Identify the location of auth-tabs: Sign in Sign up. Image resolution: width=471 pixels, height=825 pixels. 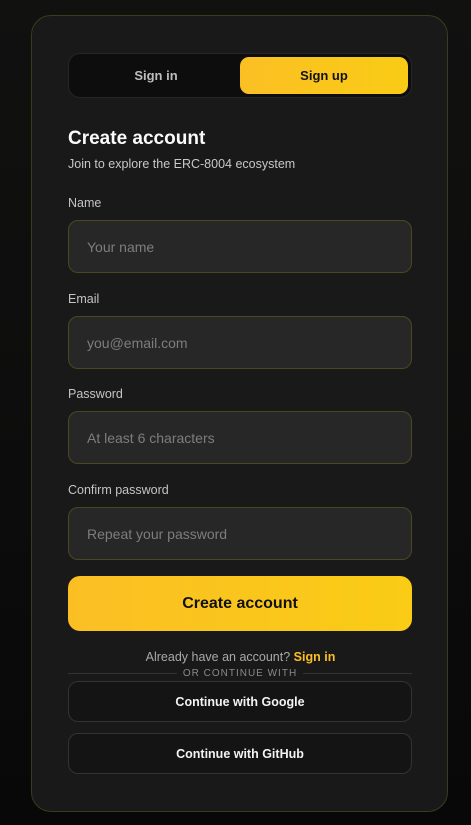
(240, 75).